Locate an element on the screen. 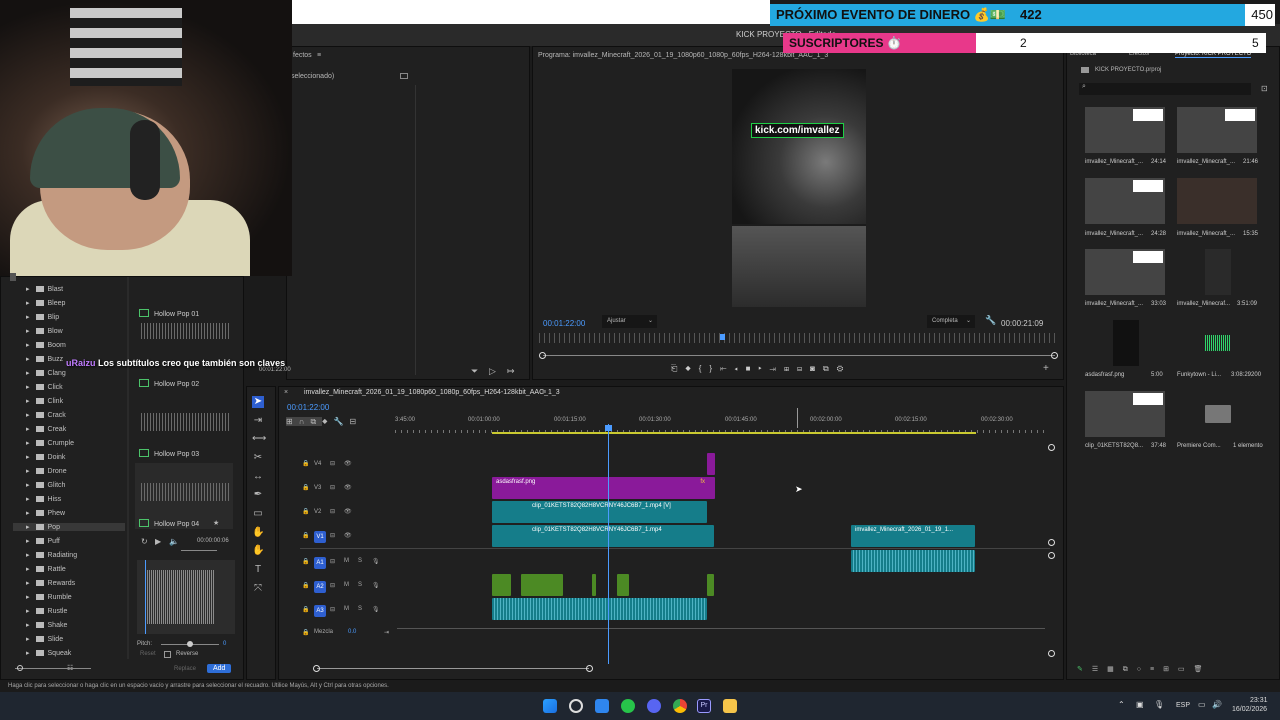 Image resolution: width=1280 pixels, height=720 pixels. track-select-tool-icon: ⇥ is located at coordinates (258, 421).